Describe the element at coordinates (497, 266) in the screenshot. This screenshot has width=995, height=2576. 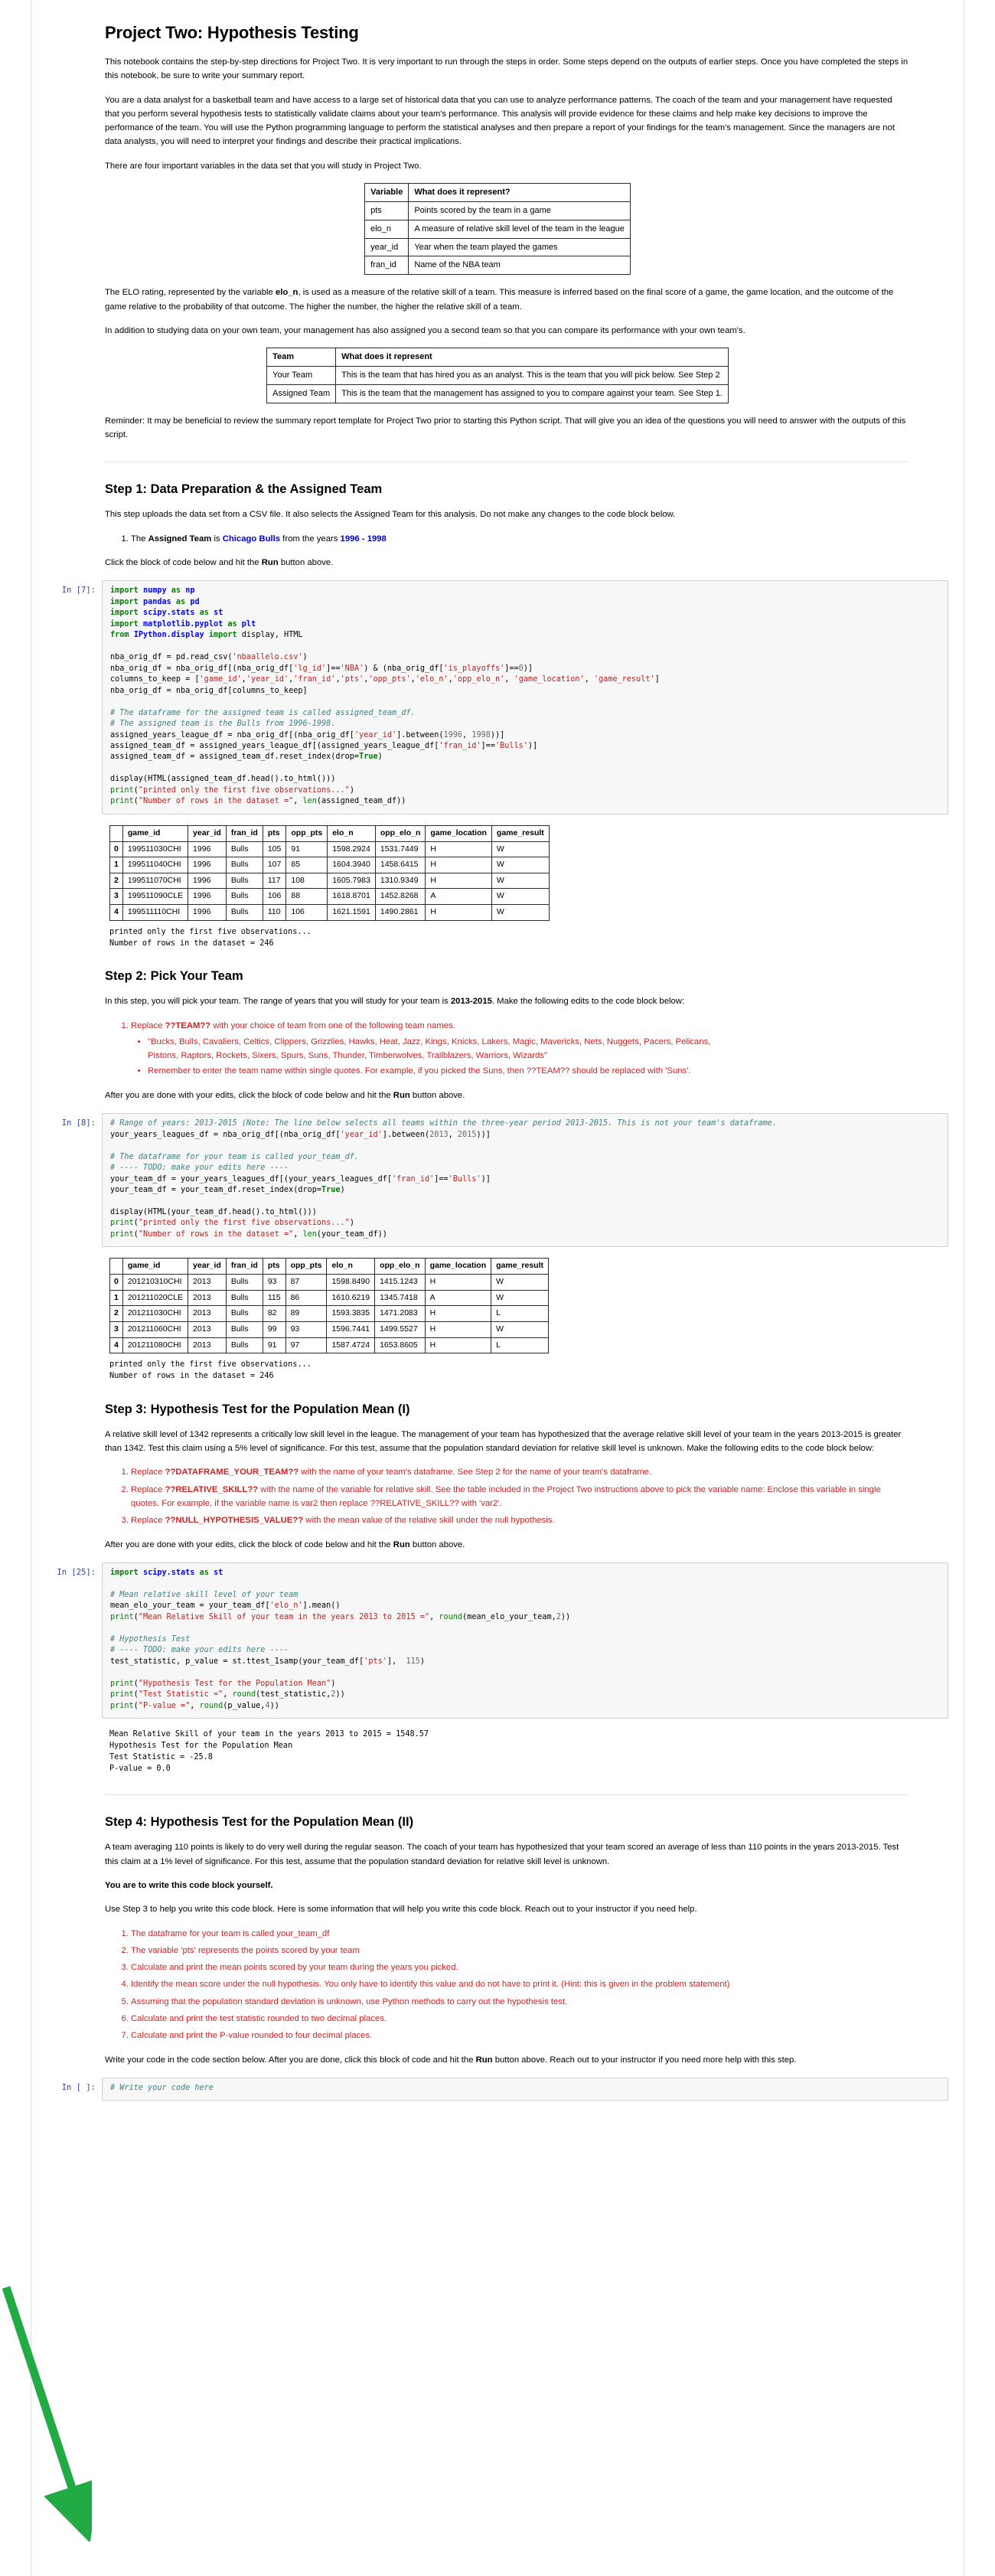
I see `table-row: fran_id Name of the NBA team` at that location.